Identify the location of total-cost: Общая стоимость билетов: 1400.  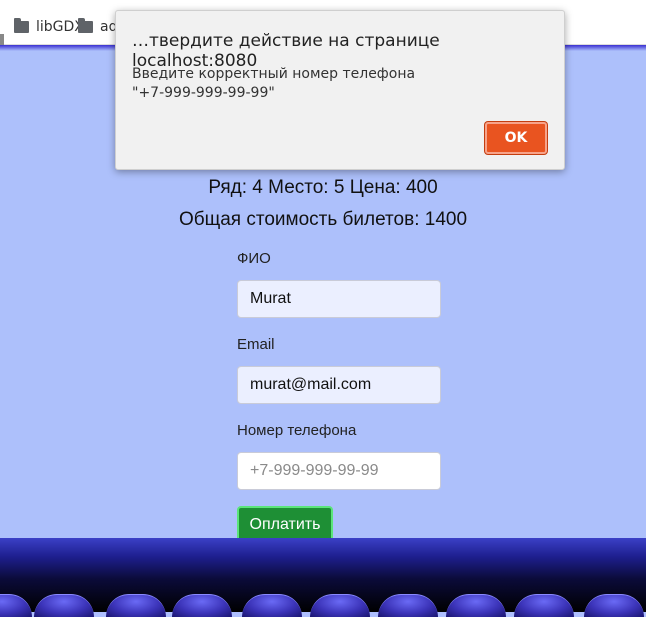
(323, 219).